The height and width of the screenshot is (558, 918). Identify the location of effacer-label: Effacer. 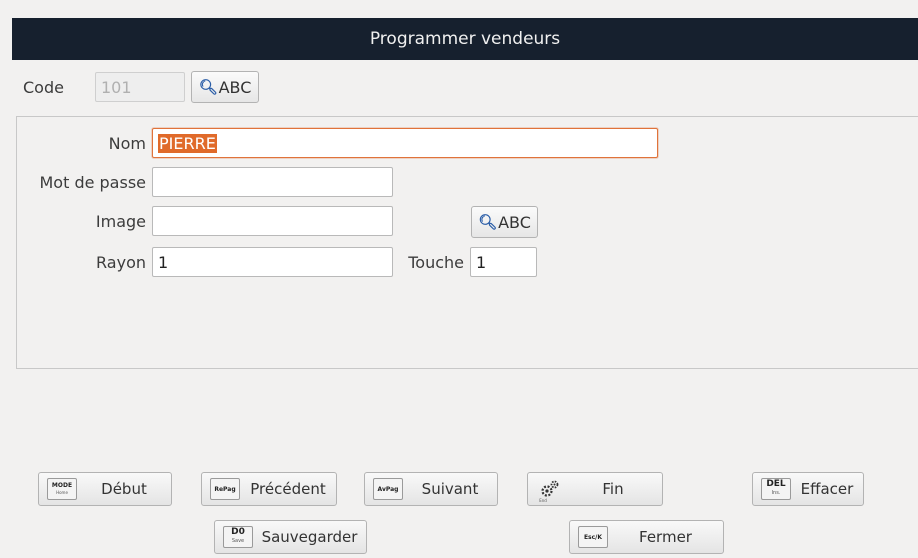
(827, 489).